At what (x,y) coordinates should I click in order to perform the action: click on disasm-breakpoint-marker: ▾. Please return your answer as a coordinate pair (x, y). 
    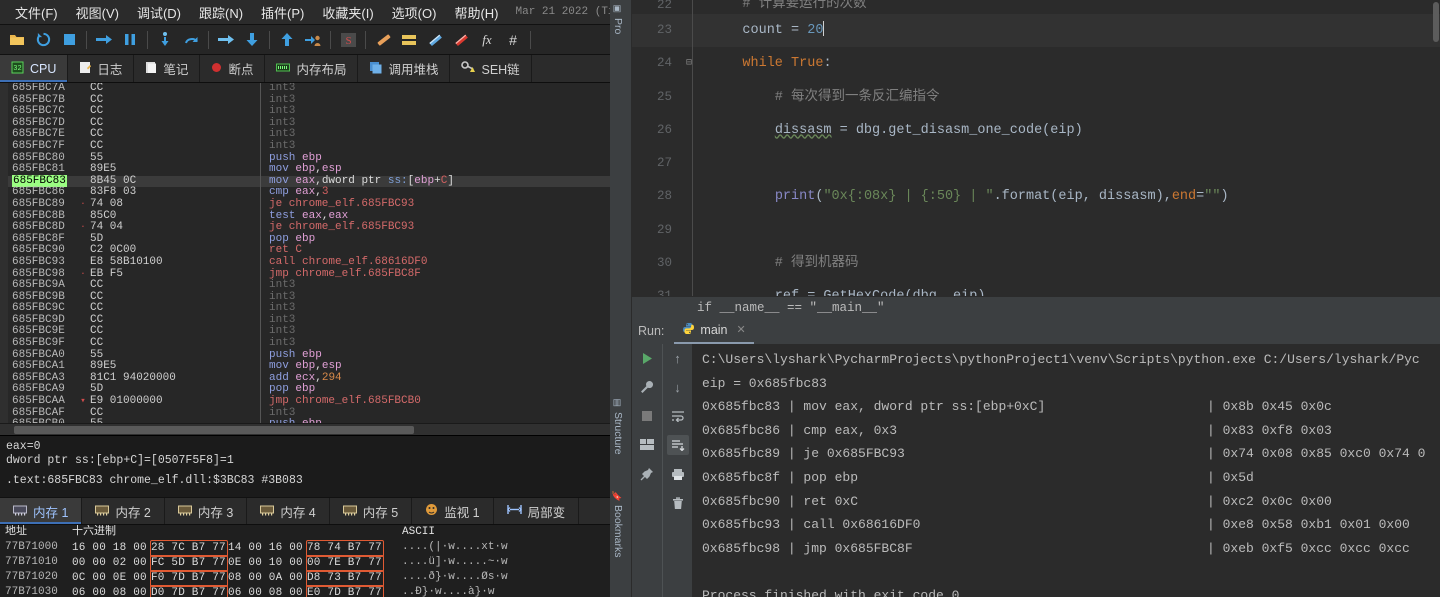
    Looking at the image, I should click on (83, 402).